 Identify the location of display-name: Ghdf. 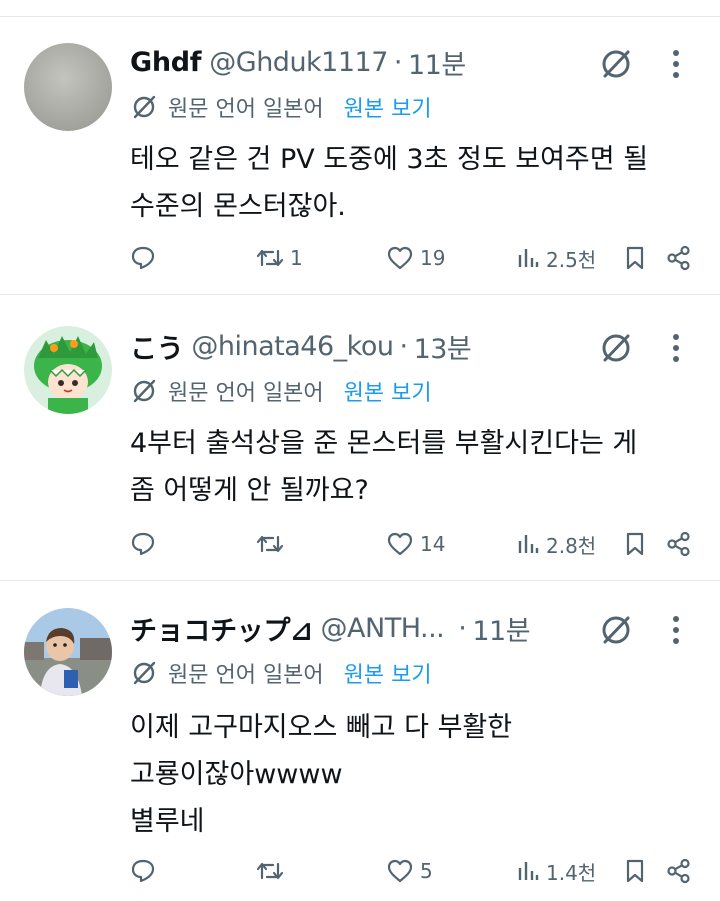
(166, 62).